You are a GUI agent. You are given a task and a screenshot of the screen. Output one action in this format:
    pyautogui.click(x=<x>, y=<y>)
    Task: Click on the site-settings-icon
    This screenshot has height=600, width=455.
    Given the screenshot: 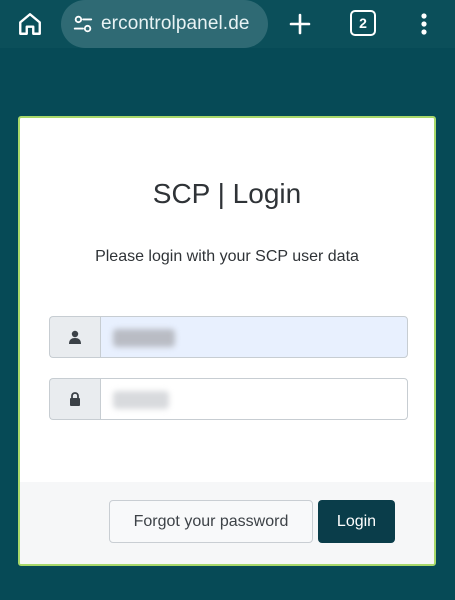 What is the action you would take?
    pyautogui.click(x=83, y=24)
    